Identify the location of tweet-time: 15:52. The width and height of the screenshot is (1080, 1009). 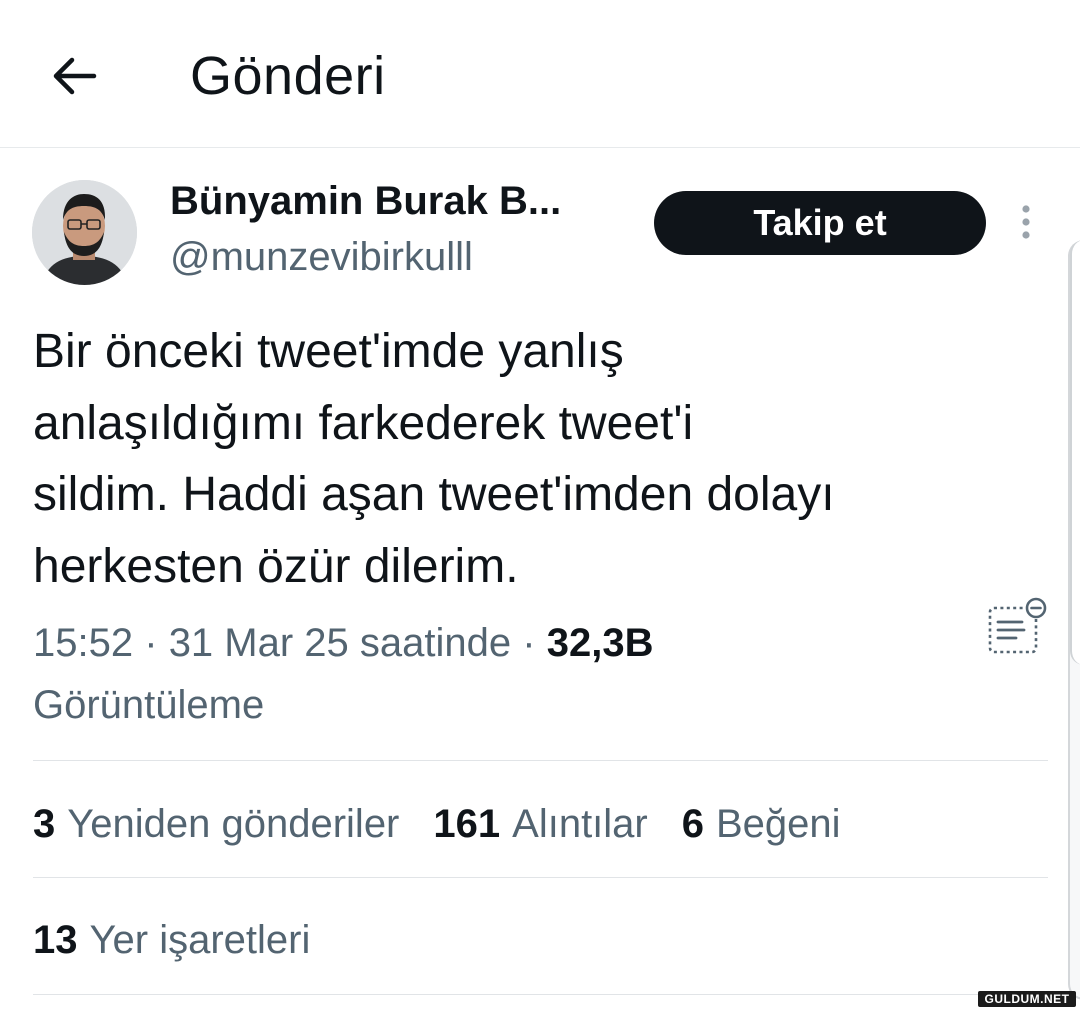
(83, 643).